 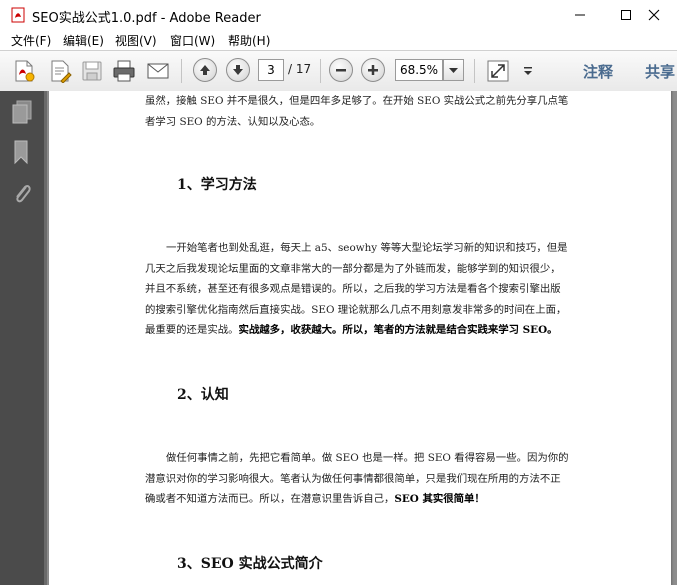 What do you see at coordinates (654, 15) in the screenshot?
I see `close-button` at bounding box center [654, 15].